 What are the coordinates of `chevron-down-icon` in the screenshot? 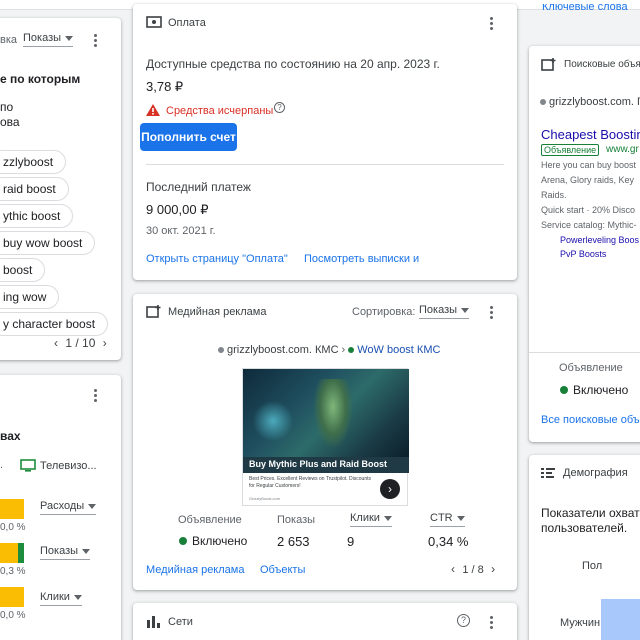 It's located at (465, 310).